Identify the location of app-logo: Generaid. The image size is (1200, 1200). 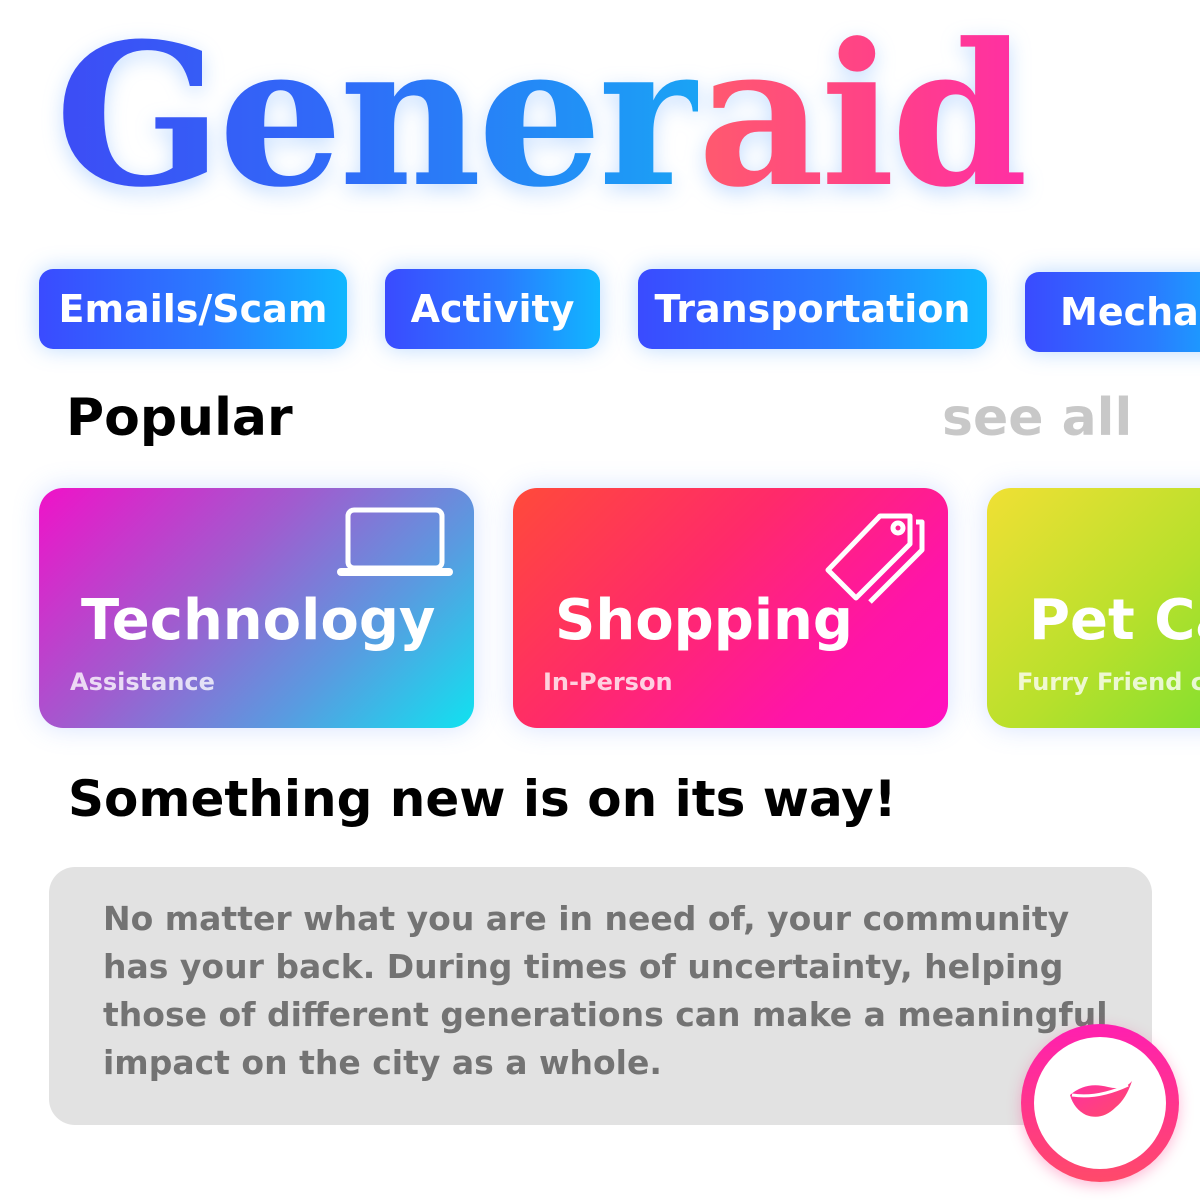
(541, 116).